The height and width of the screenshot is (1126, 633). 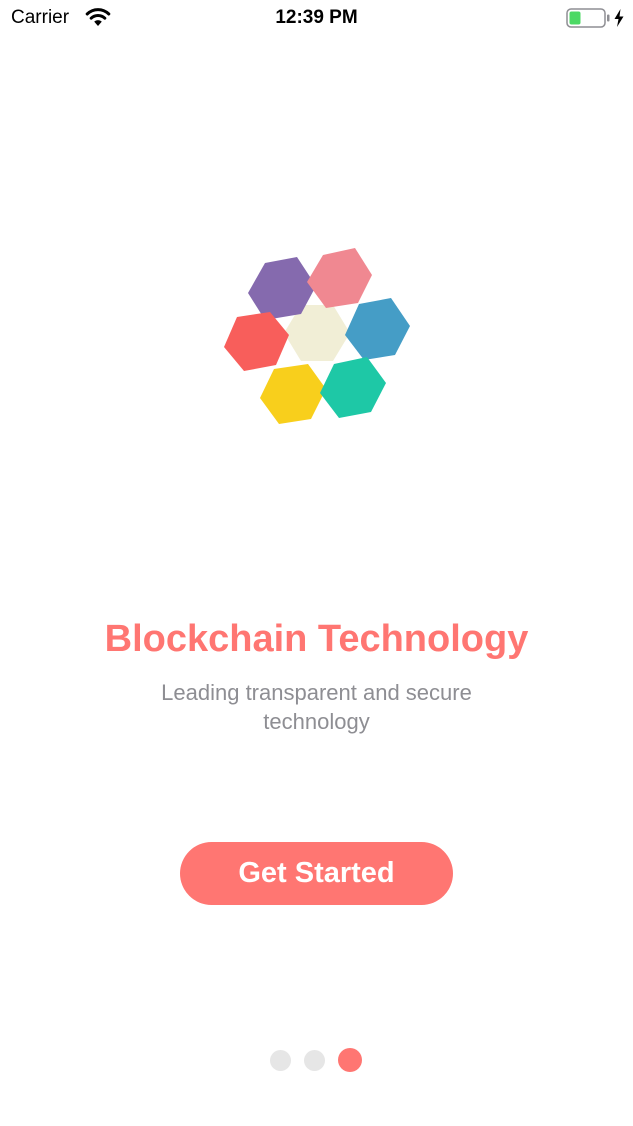 I want to click on status-bar: Carrier 12:39 PM, so click(x=316, y=18).